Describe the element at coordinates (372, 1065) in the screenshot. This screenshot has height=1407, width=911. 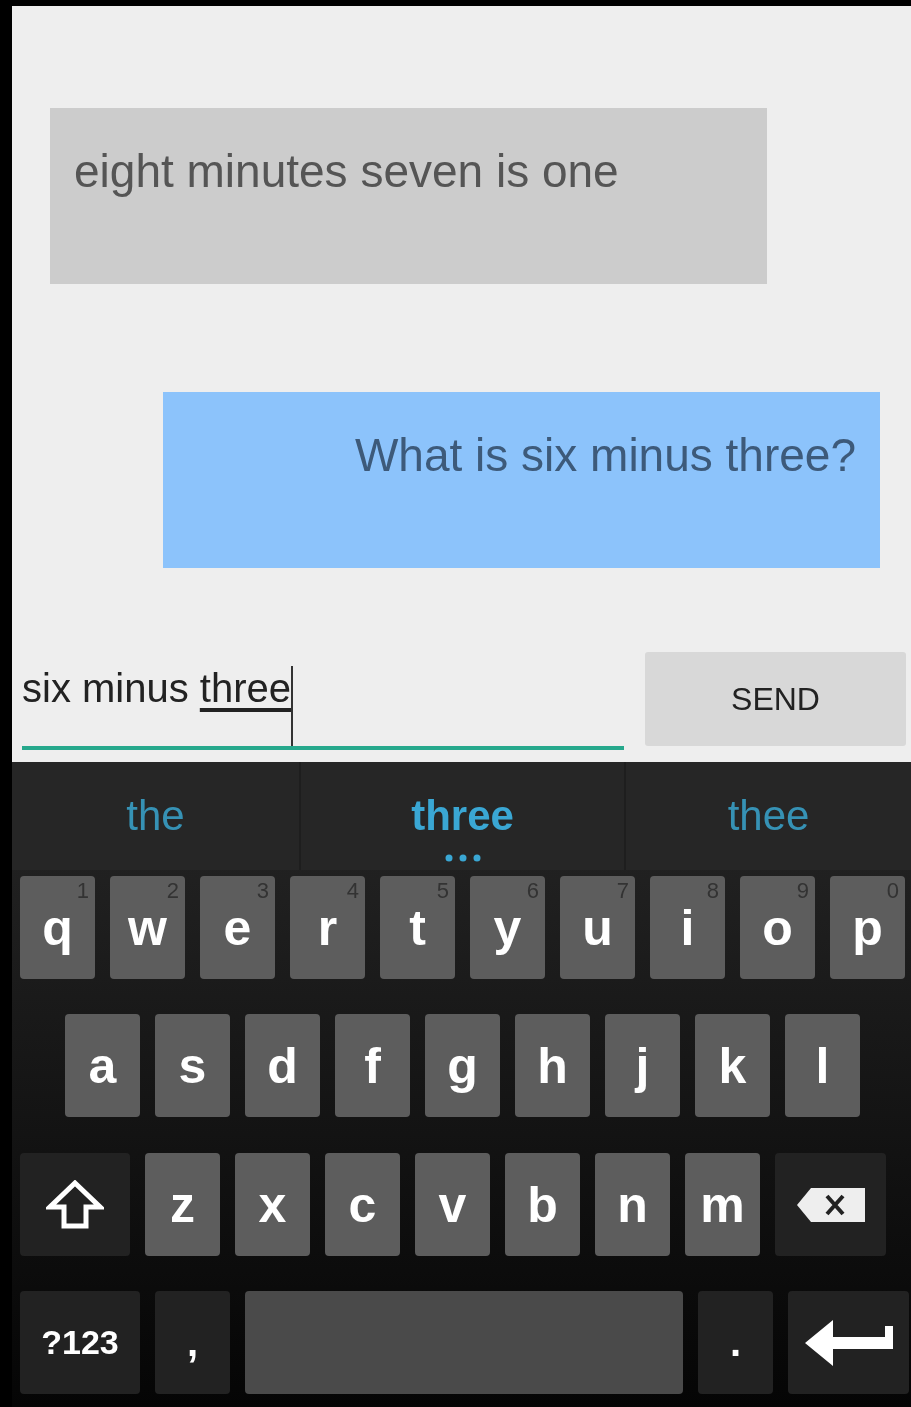
I see `keyboard-key: f` at that location.